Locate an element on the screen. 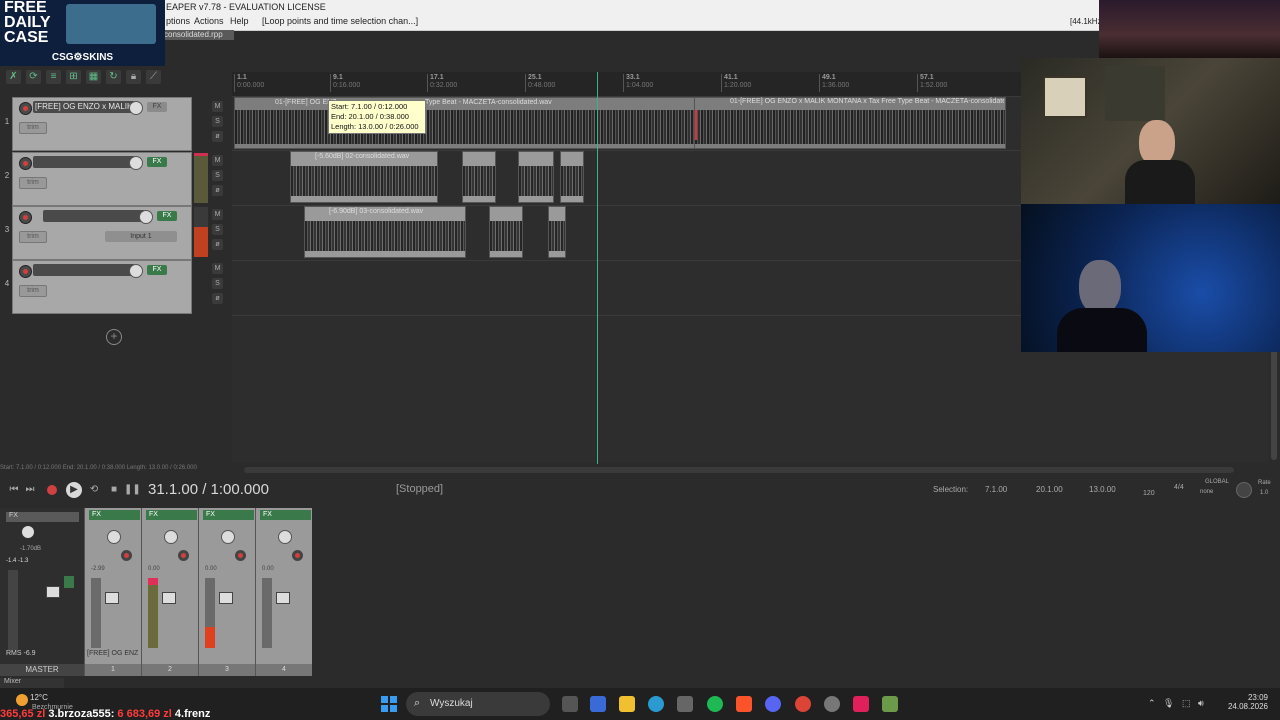 The height and width of the screenshot is (720, 1280). windows-start-icon is located at coordinates (389, 704).